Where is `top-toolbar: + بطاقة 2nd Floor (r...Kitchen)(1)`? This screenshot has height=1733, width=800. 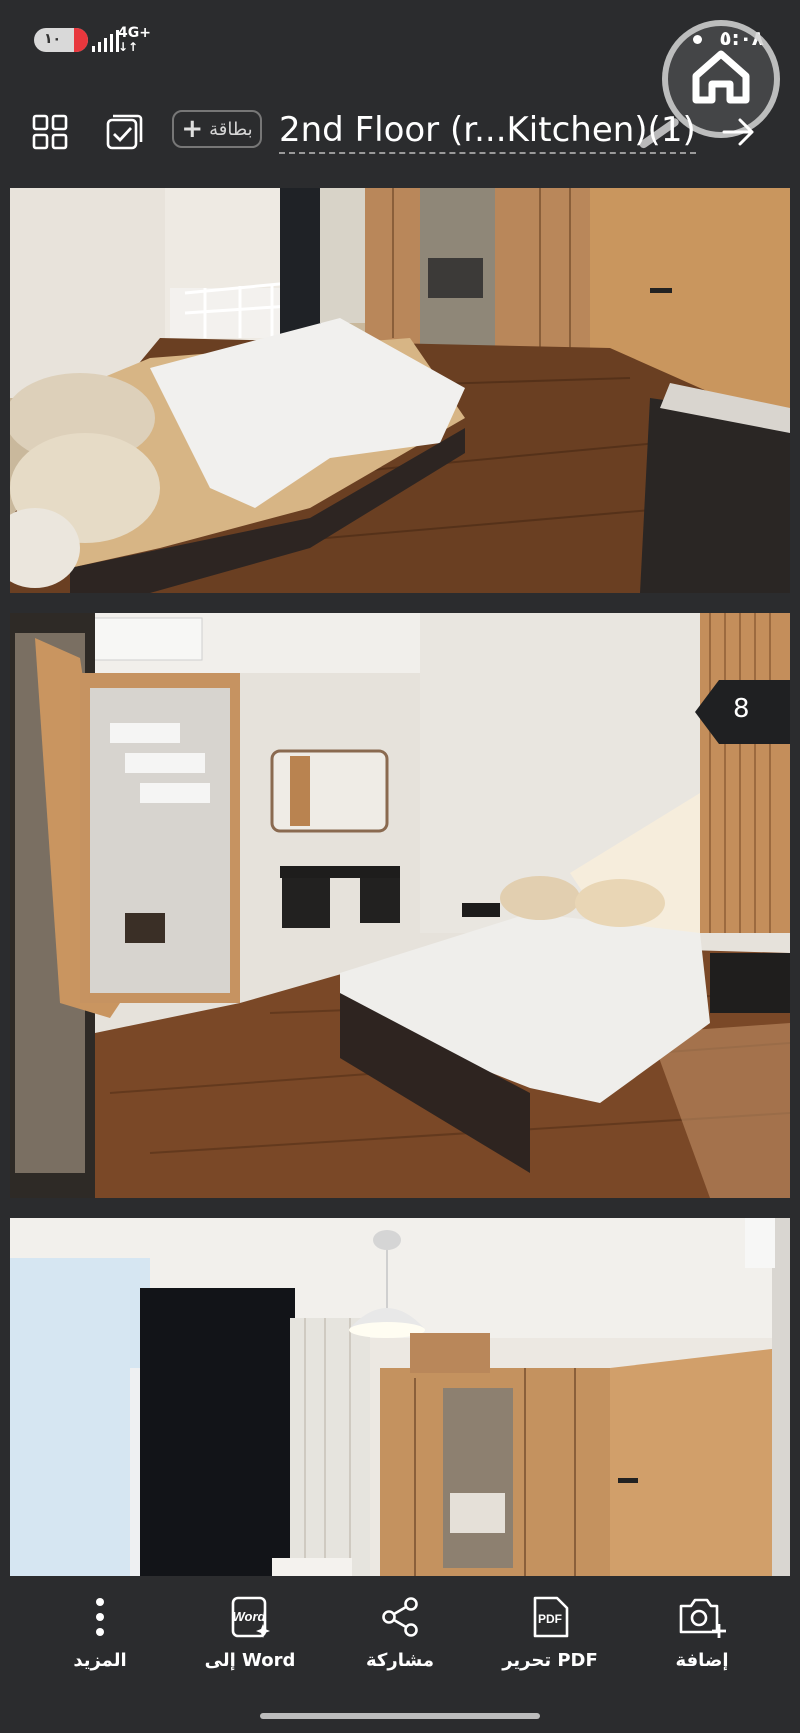 top-toolbar: + بطاقة 2nd Floor (r...Kitchen)(1) is located at coordinates (400, 134).